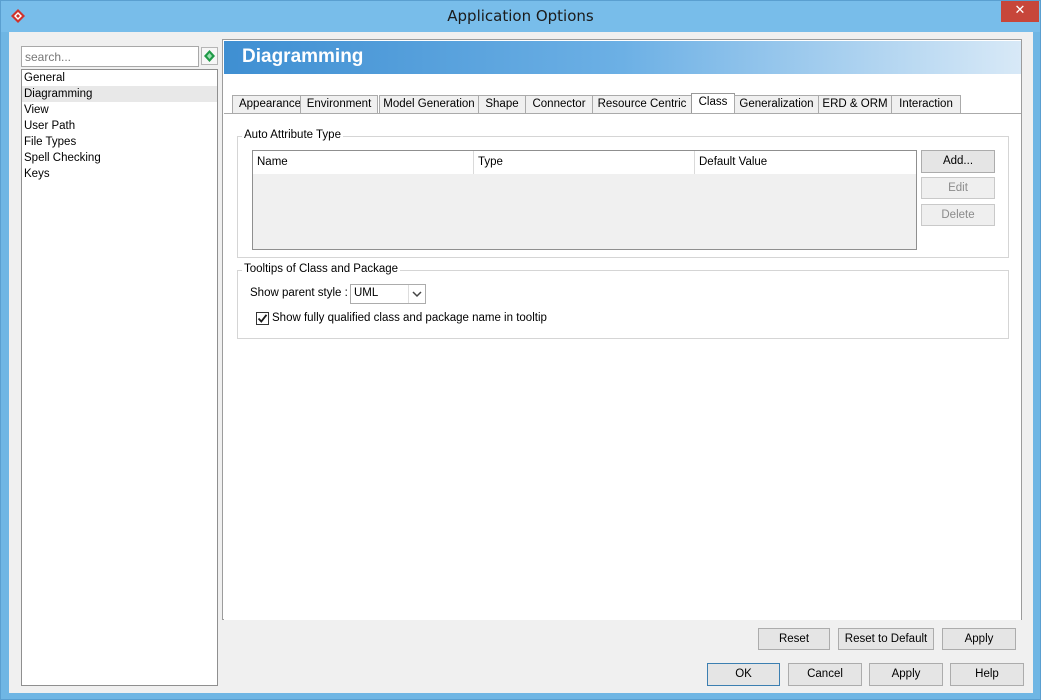 This screenshot has width=1041, height=700. I want to click on column-header-name: Name, so click(363, 162).